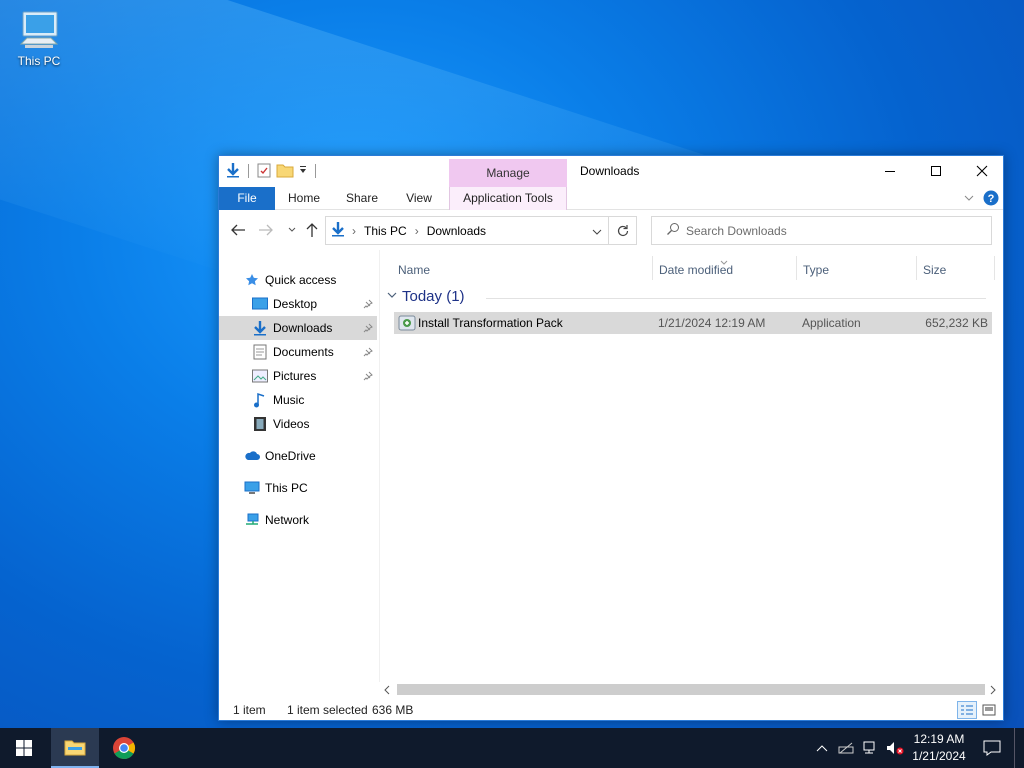 This screenshot has width=1024, height=768. I want to click on forward-button, so click(266, 230).